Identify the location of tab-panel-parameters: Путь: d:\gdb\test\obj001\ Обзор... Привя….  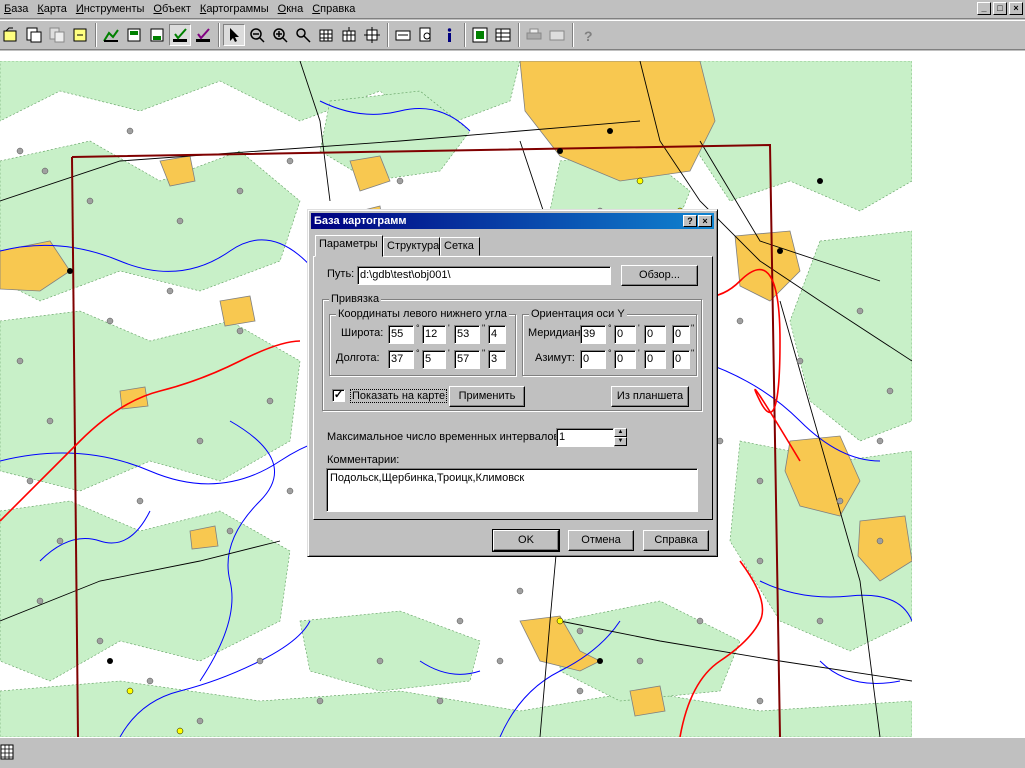
(513, 388).